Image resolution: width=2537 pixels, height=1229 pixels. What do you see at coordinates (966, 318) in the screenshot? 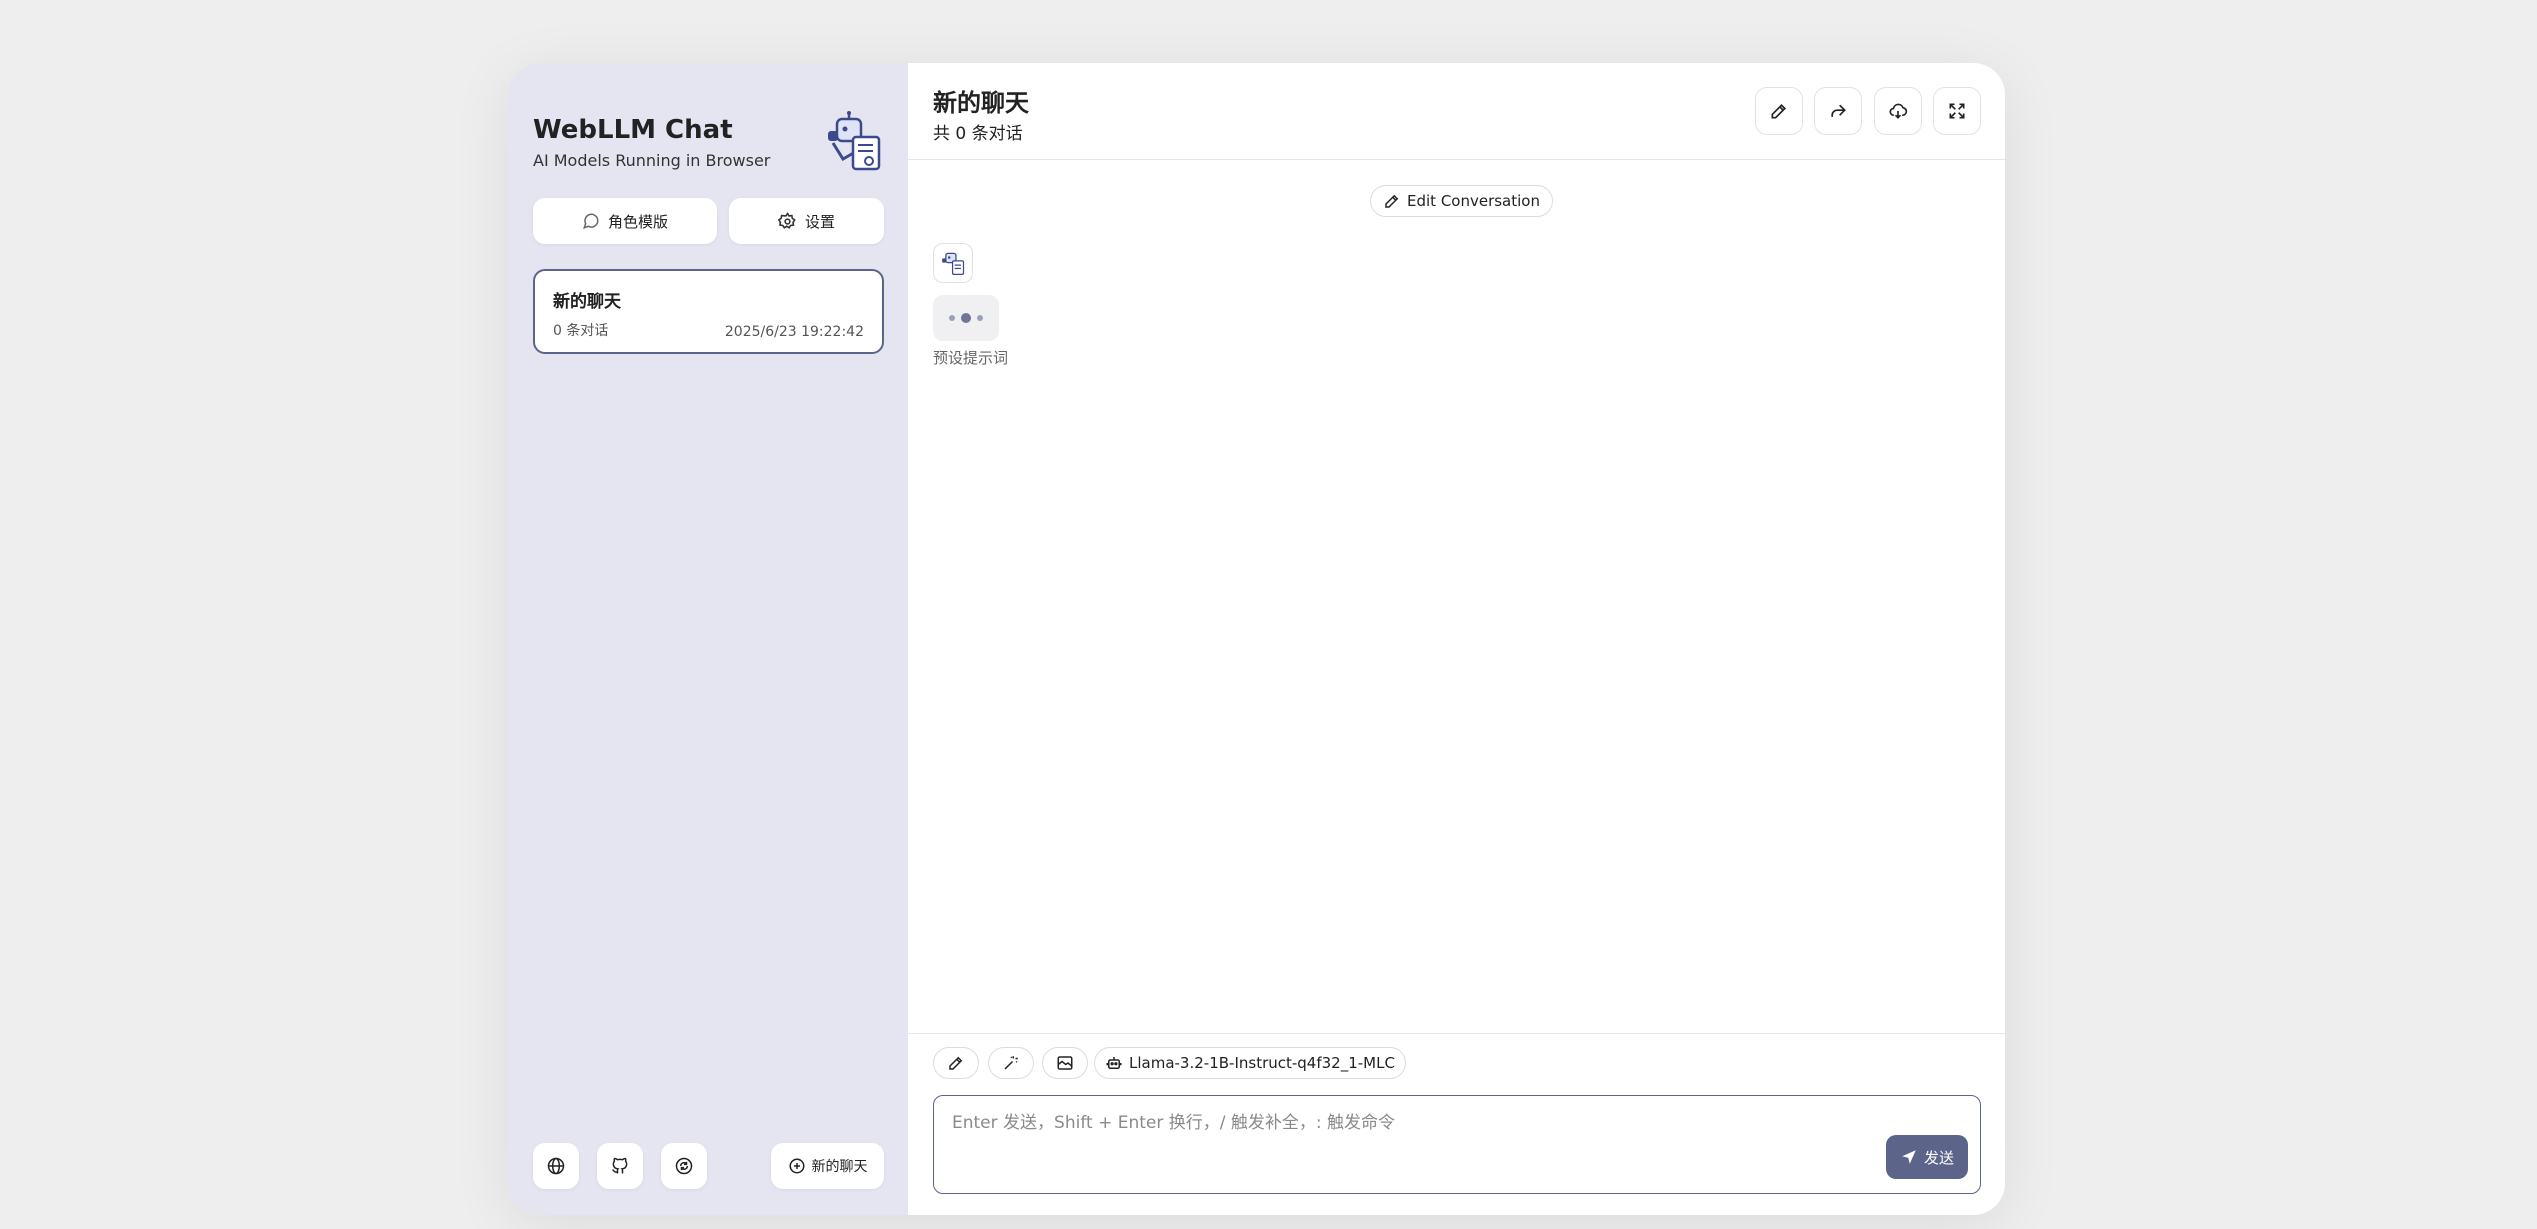
I see `typing-indicator` at bounding box center [966, 318].